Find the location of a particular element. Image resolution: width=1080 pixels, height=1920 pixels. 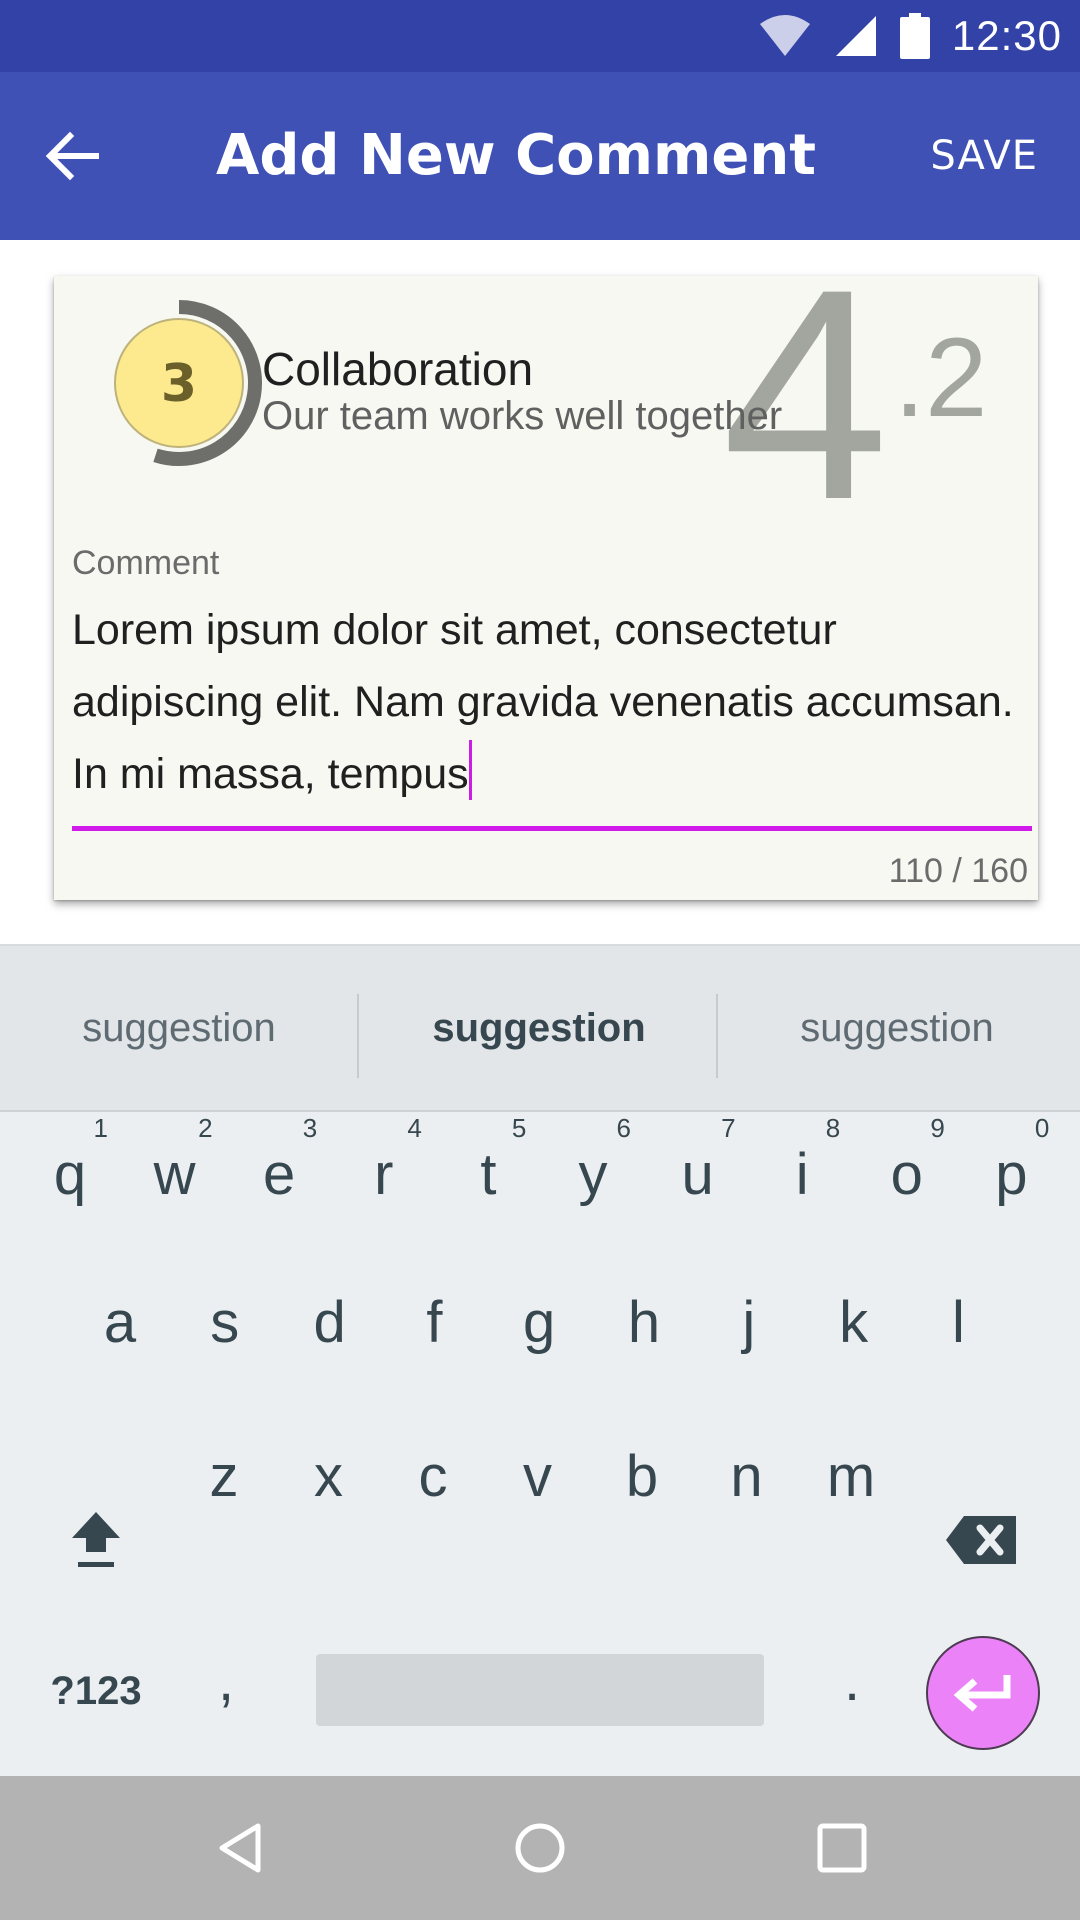

key-q: 1q is located at coordinates (70, 1171).